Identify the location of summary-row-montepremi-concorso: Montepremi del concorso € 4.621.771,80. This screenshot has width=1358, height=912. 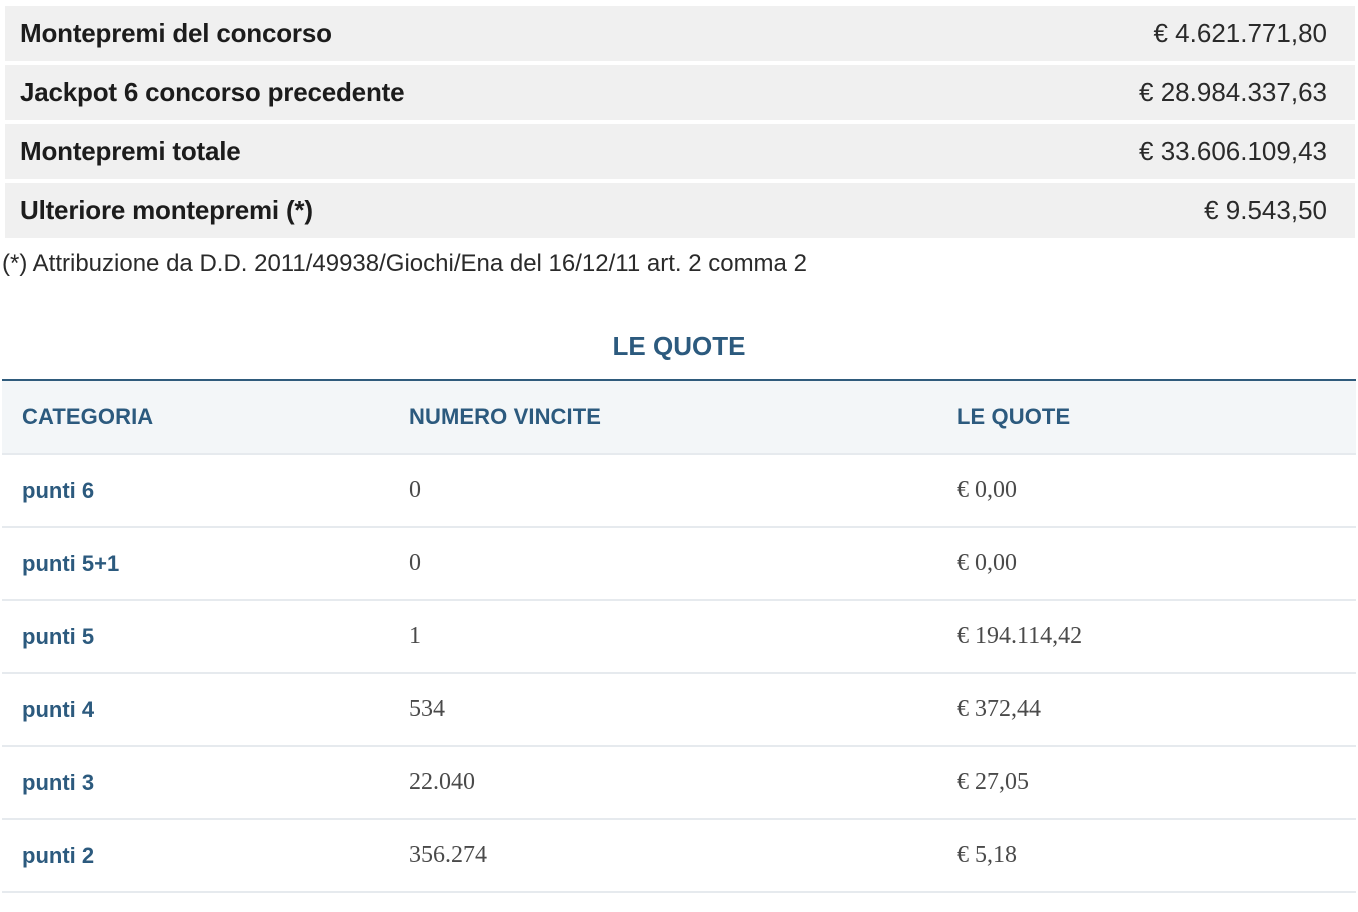
(680, 33).